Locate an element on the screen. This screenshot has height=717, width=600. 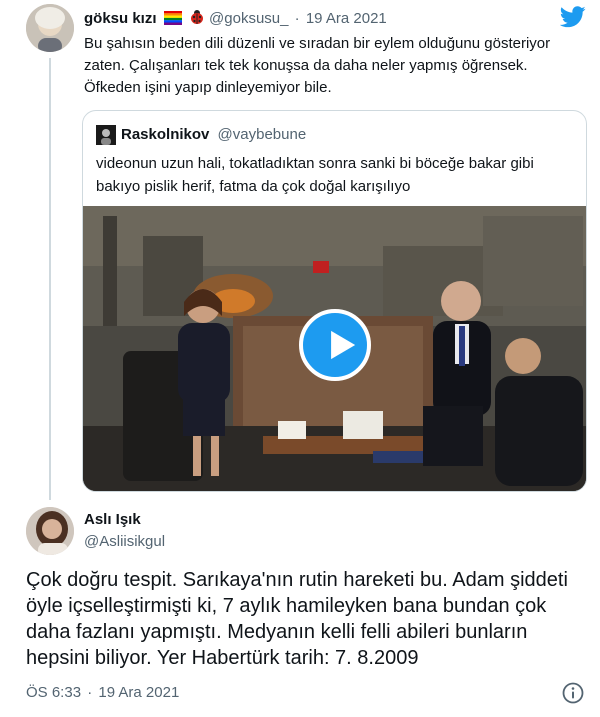
info-icon is located at coordinates (573, 693).